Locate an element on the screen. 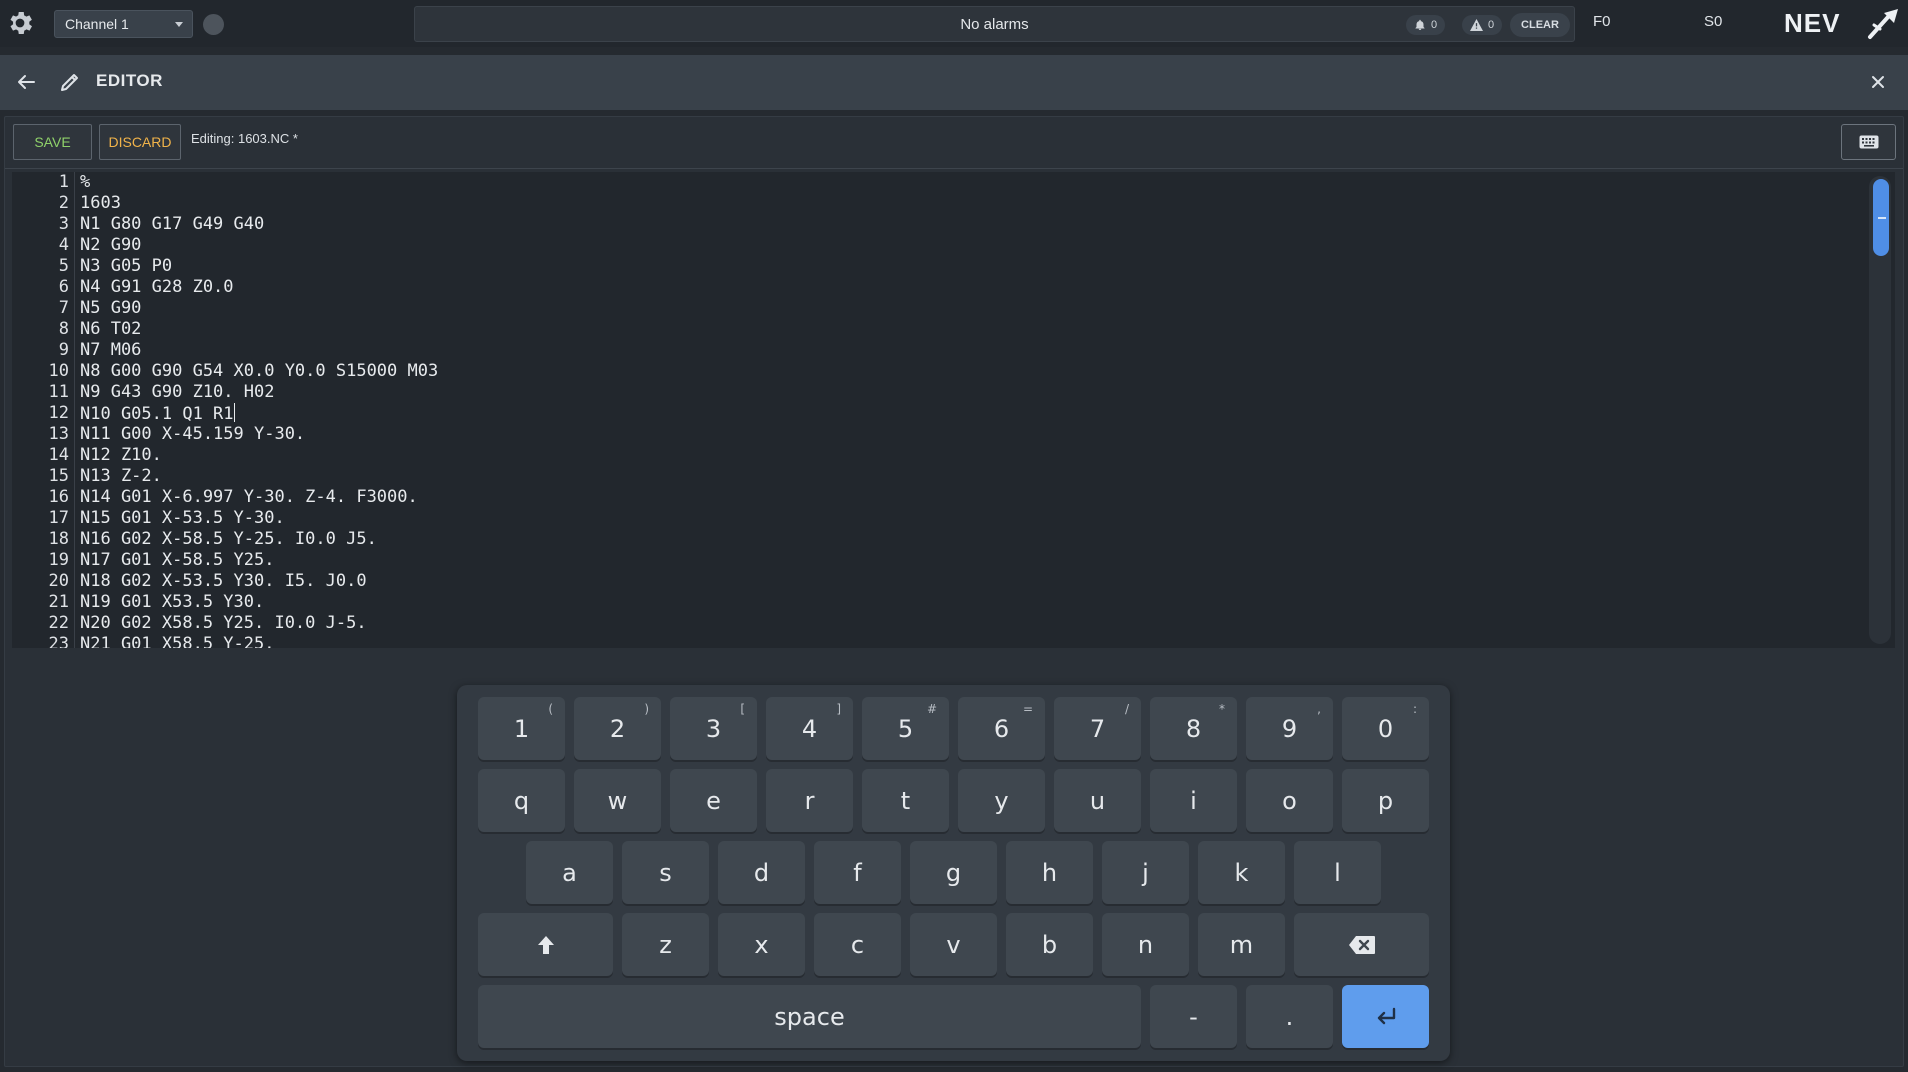 The width and height of the screenshot is (1908, 1072). key-l: l is located at coordinates (1337, 872).